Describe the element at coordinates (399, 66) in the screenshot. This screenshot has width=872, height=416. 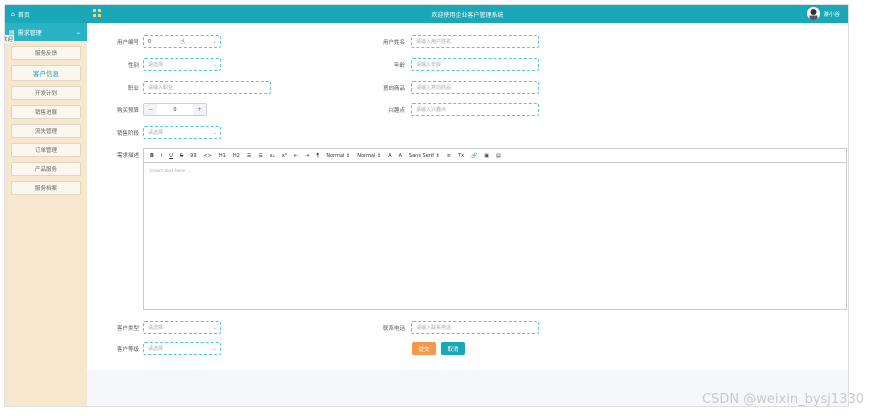
I see `age-label: 年龄` at that location.